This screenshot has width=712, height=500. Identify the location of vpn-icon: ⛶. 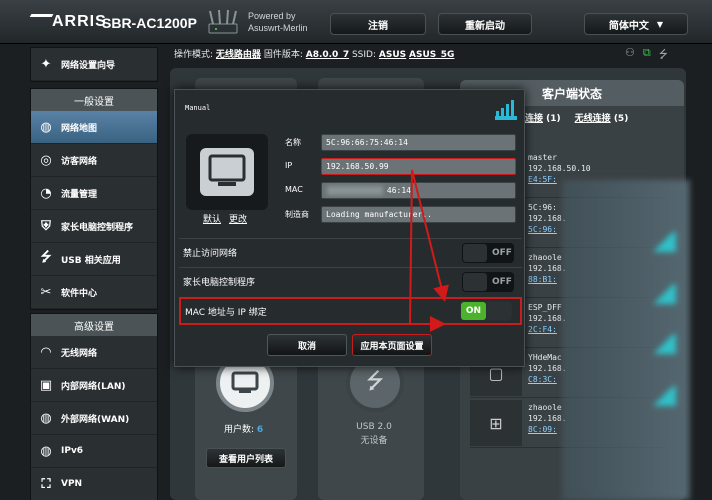
(46, 484).